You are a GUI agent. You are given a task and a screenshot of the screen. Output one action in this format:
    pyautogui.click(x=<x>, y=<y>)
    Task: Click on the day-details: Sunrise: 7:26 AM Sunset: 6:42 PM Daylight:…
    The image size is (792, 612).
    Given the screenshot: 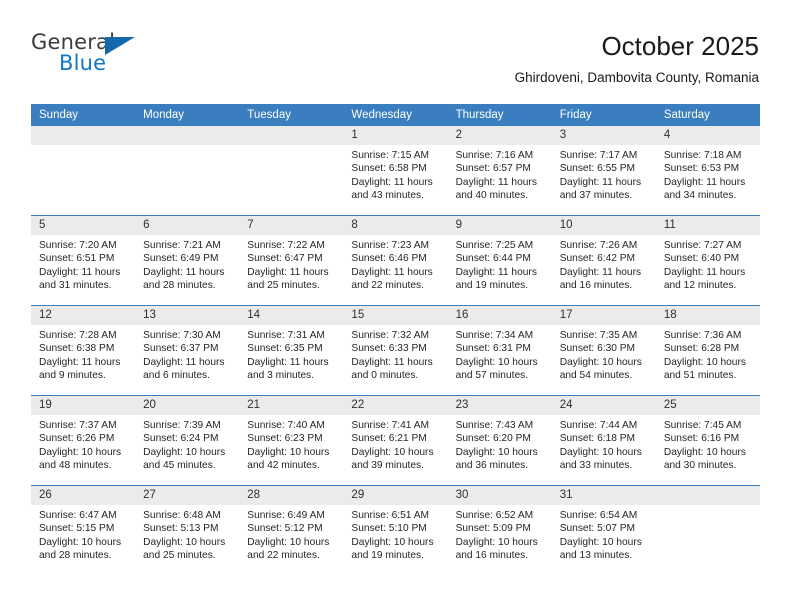 What is the action you would take?
    pyautogui.click(x=604, y=264)
    